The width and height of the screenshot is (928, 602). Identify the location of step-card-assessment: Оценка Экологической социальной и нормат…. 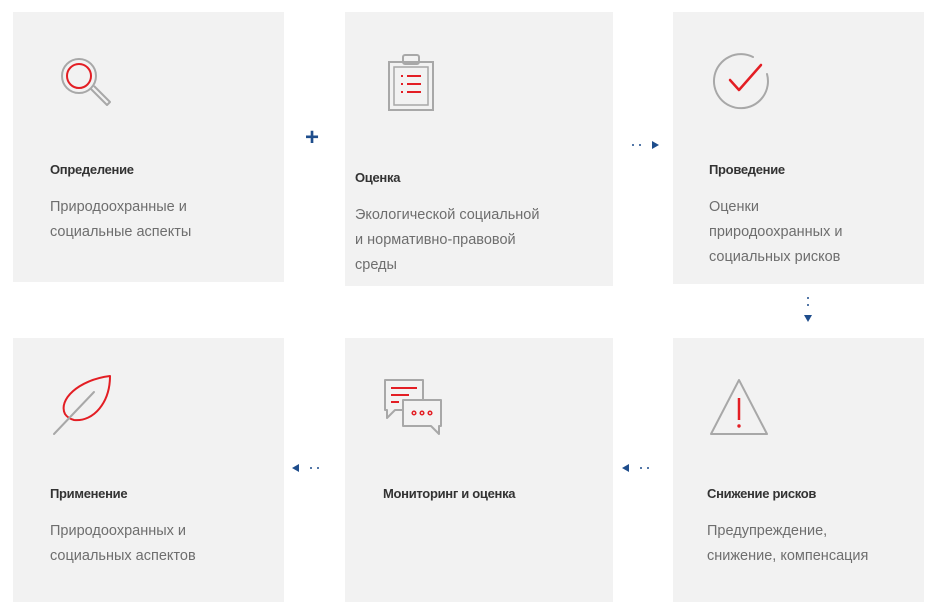
(479, 149).